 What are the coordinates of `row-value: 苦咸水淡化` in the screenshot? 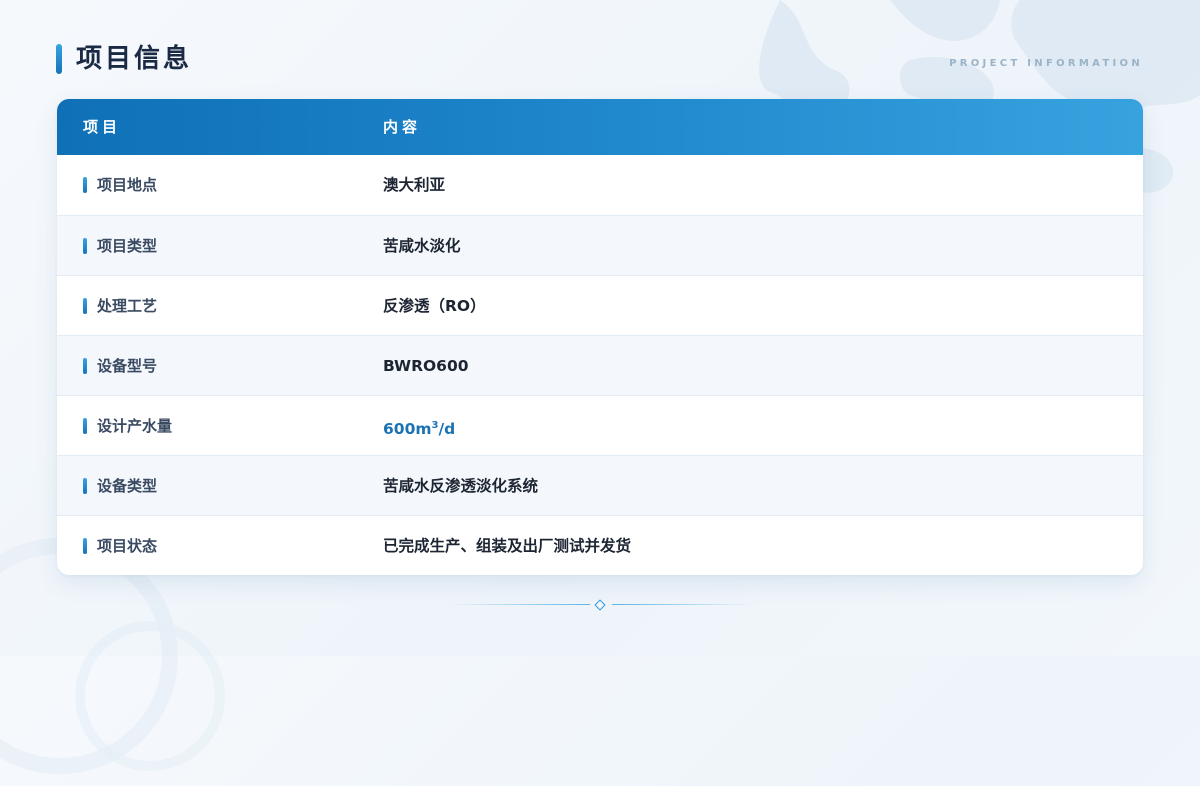 It's located at (422, 246).